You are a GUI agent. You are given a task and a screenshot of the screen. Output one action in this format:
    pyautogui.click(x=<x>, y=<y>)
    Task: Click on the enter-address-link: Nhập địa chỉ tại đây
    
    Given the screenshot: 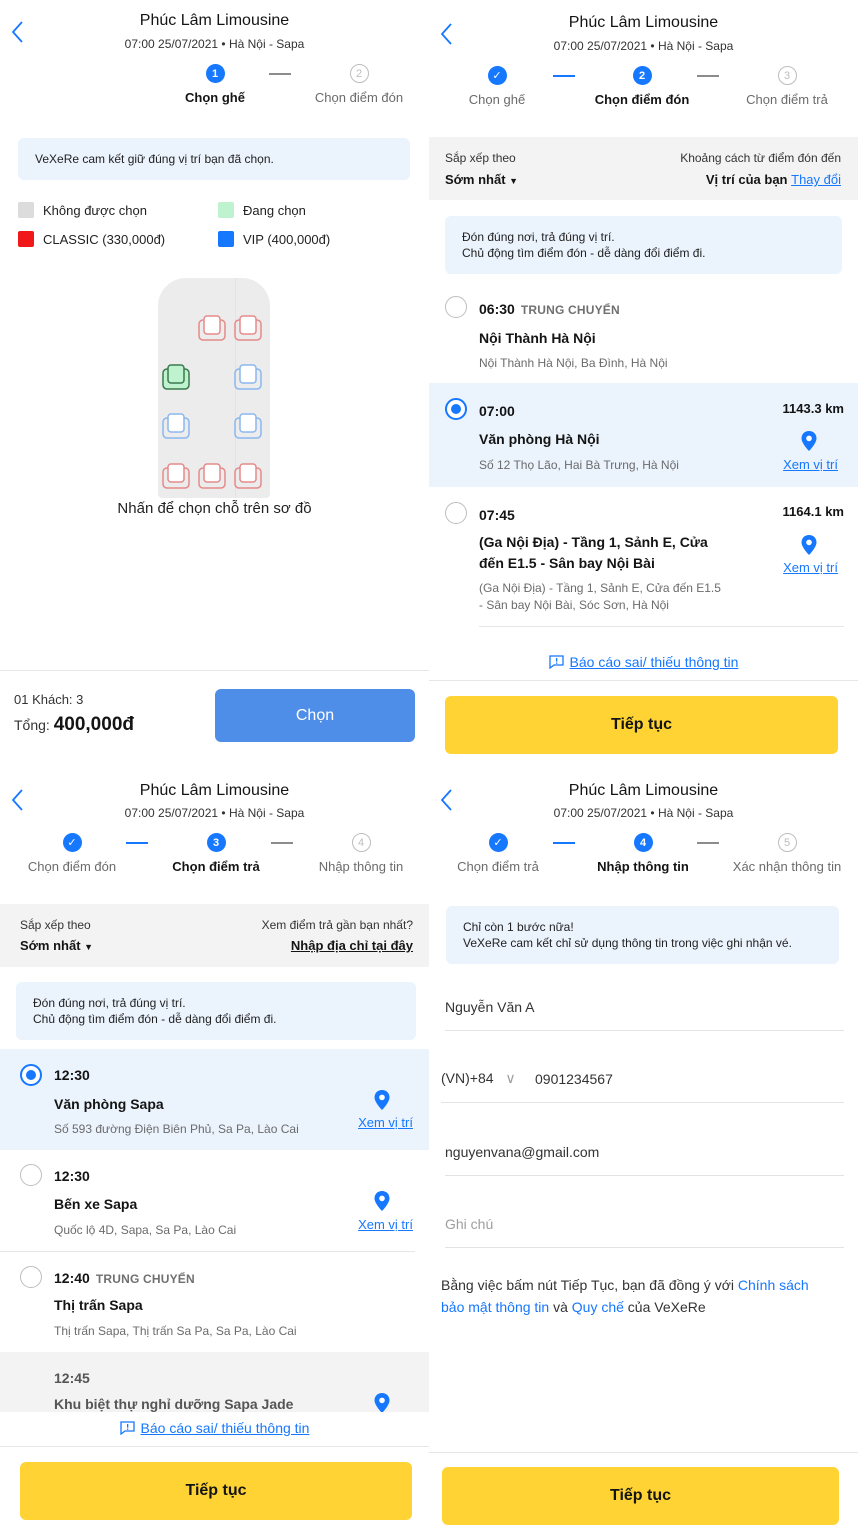 What is the action you would take?
    pyautogui.click(x=352, y=945)
    